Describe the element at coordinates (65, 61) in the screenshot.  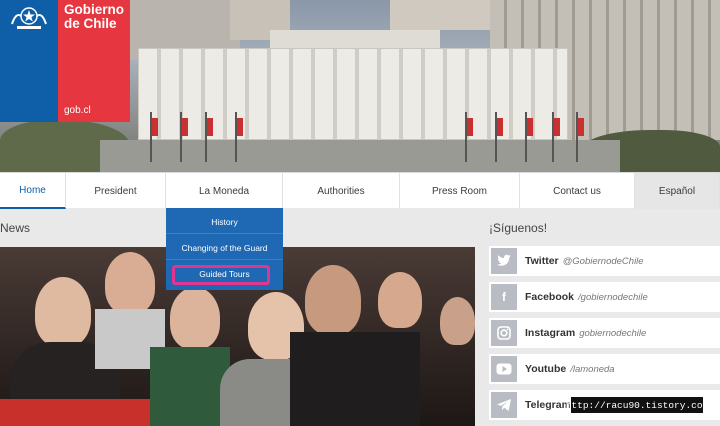
I see `gobierno-logo: Gobierno de Chile gob.cl` at that location.